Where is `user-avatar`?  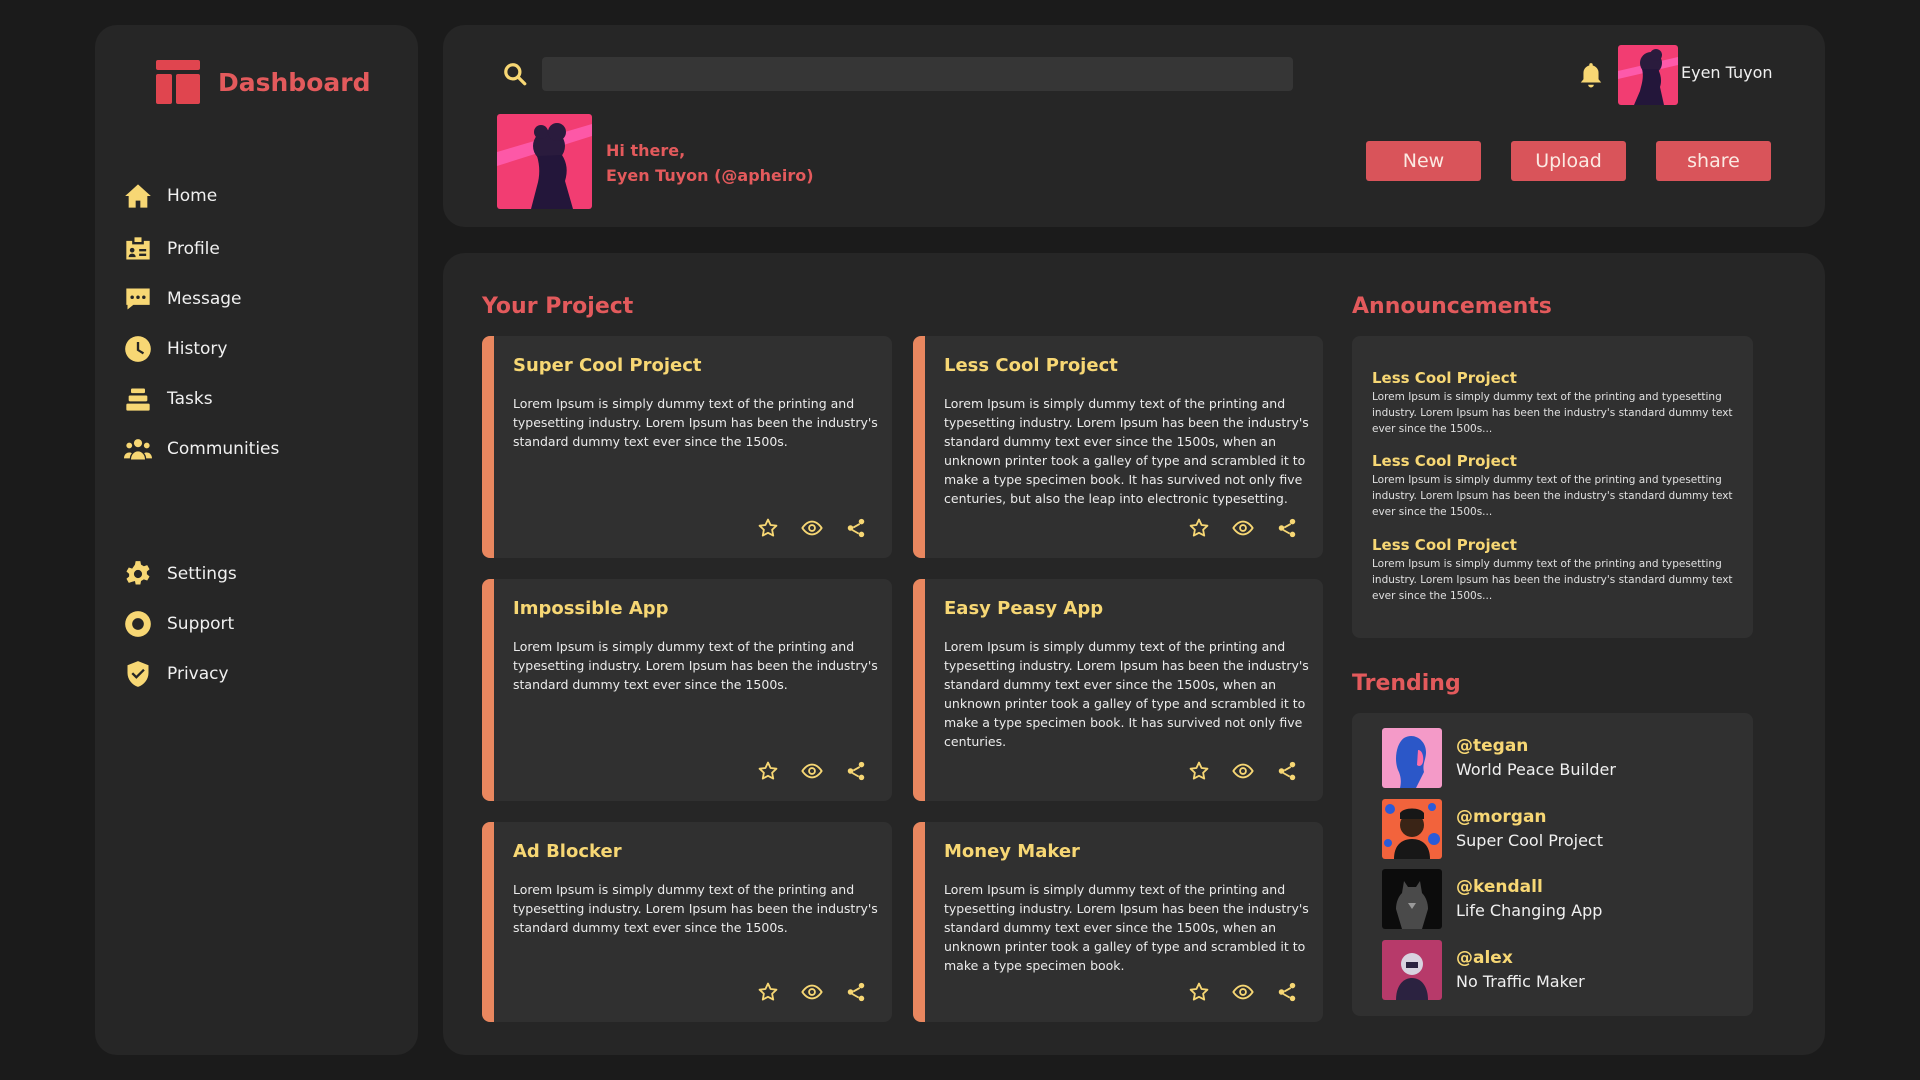
user-avatar is located at coordinates (1648, 75).